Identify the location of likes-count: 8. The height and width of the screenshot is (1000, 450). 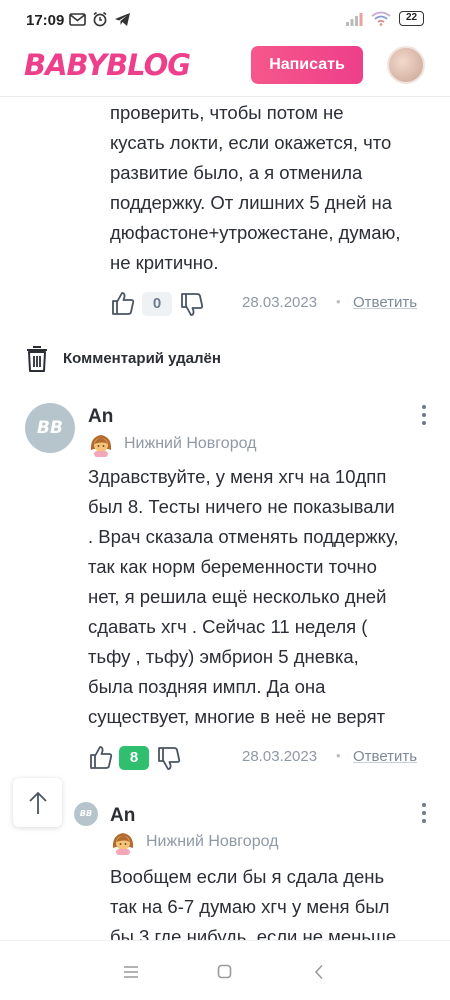
(134, 758).